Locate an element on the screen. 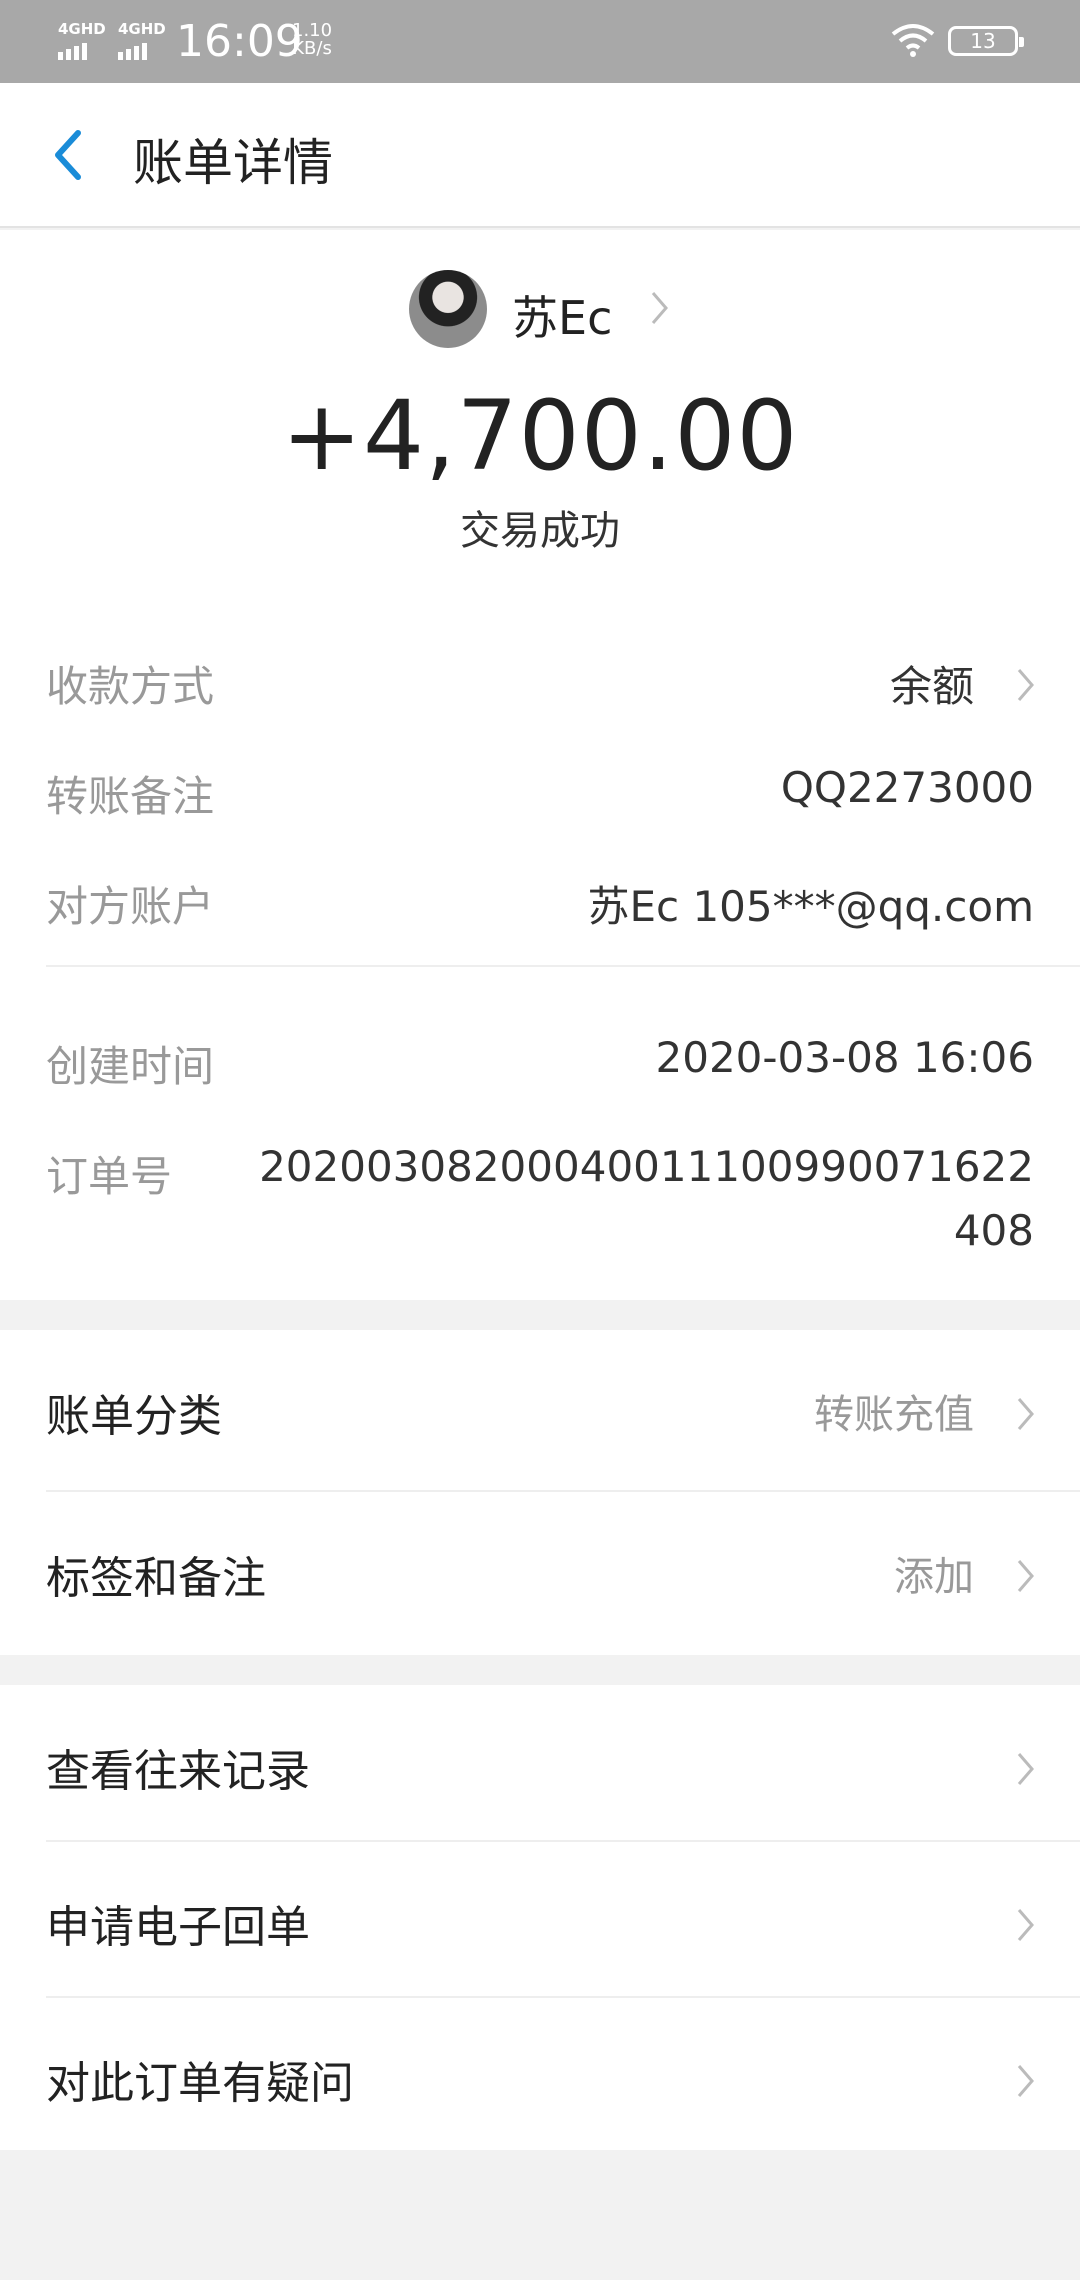 This screenshot has width=1080, height=2280. clock: 16:09 is located at coordinates (239, 41).